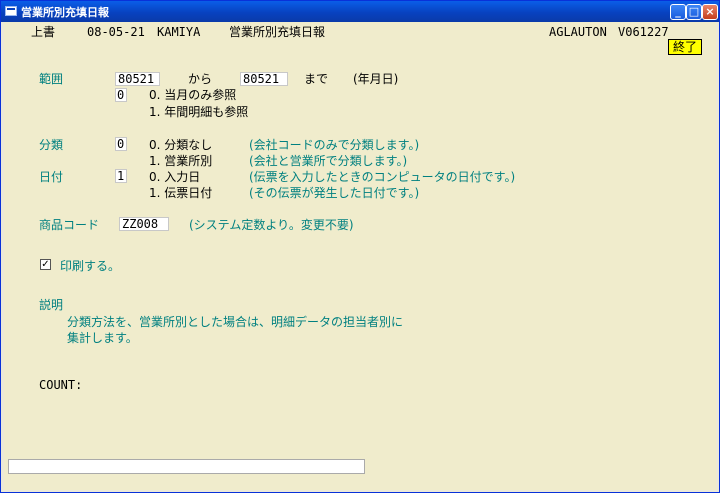  Describe the element at coordinates (710, 12) in the screenshot. I see `close-button: ×` at that location.